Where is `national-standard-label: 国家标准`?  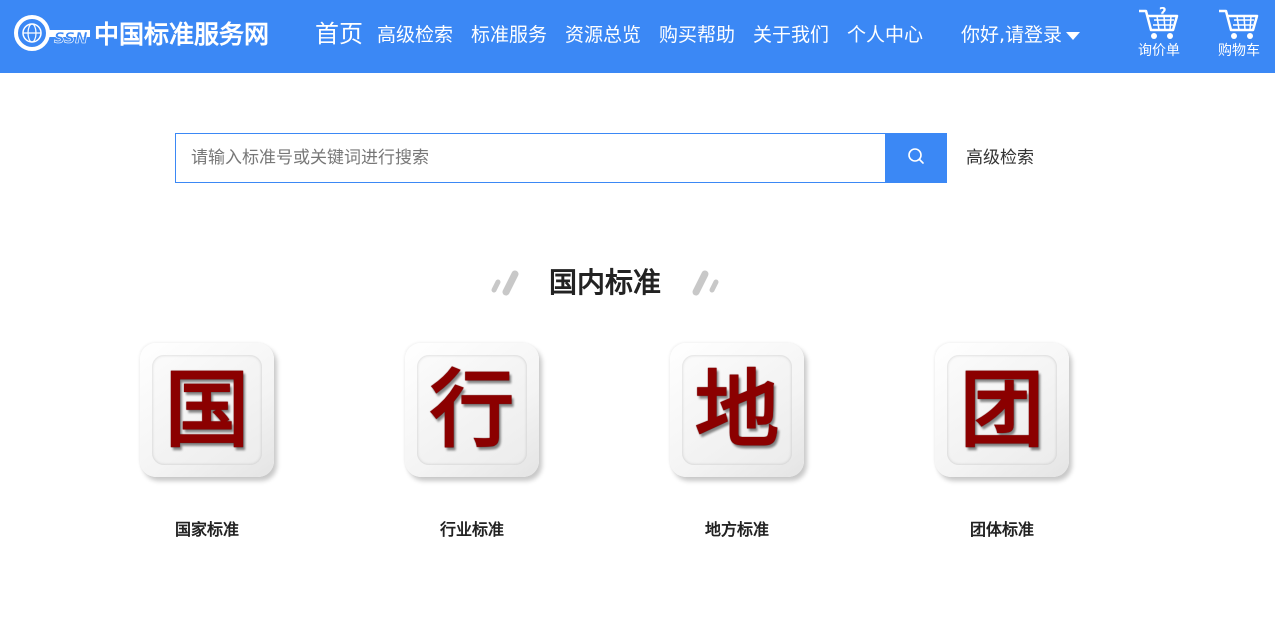
national-standard-label: 国家标准 is located at coordinates (207, 530).